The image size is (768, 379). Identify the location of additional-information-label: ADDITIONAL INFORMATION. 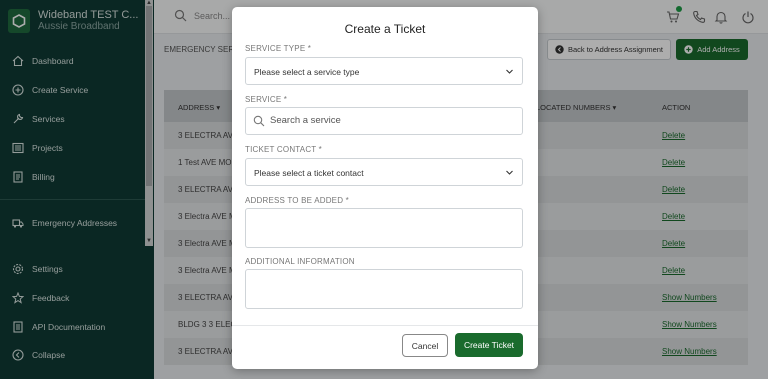
(300, 261).